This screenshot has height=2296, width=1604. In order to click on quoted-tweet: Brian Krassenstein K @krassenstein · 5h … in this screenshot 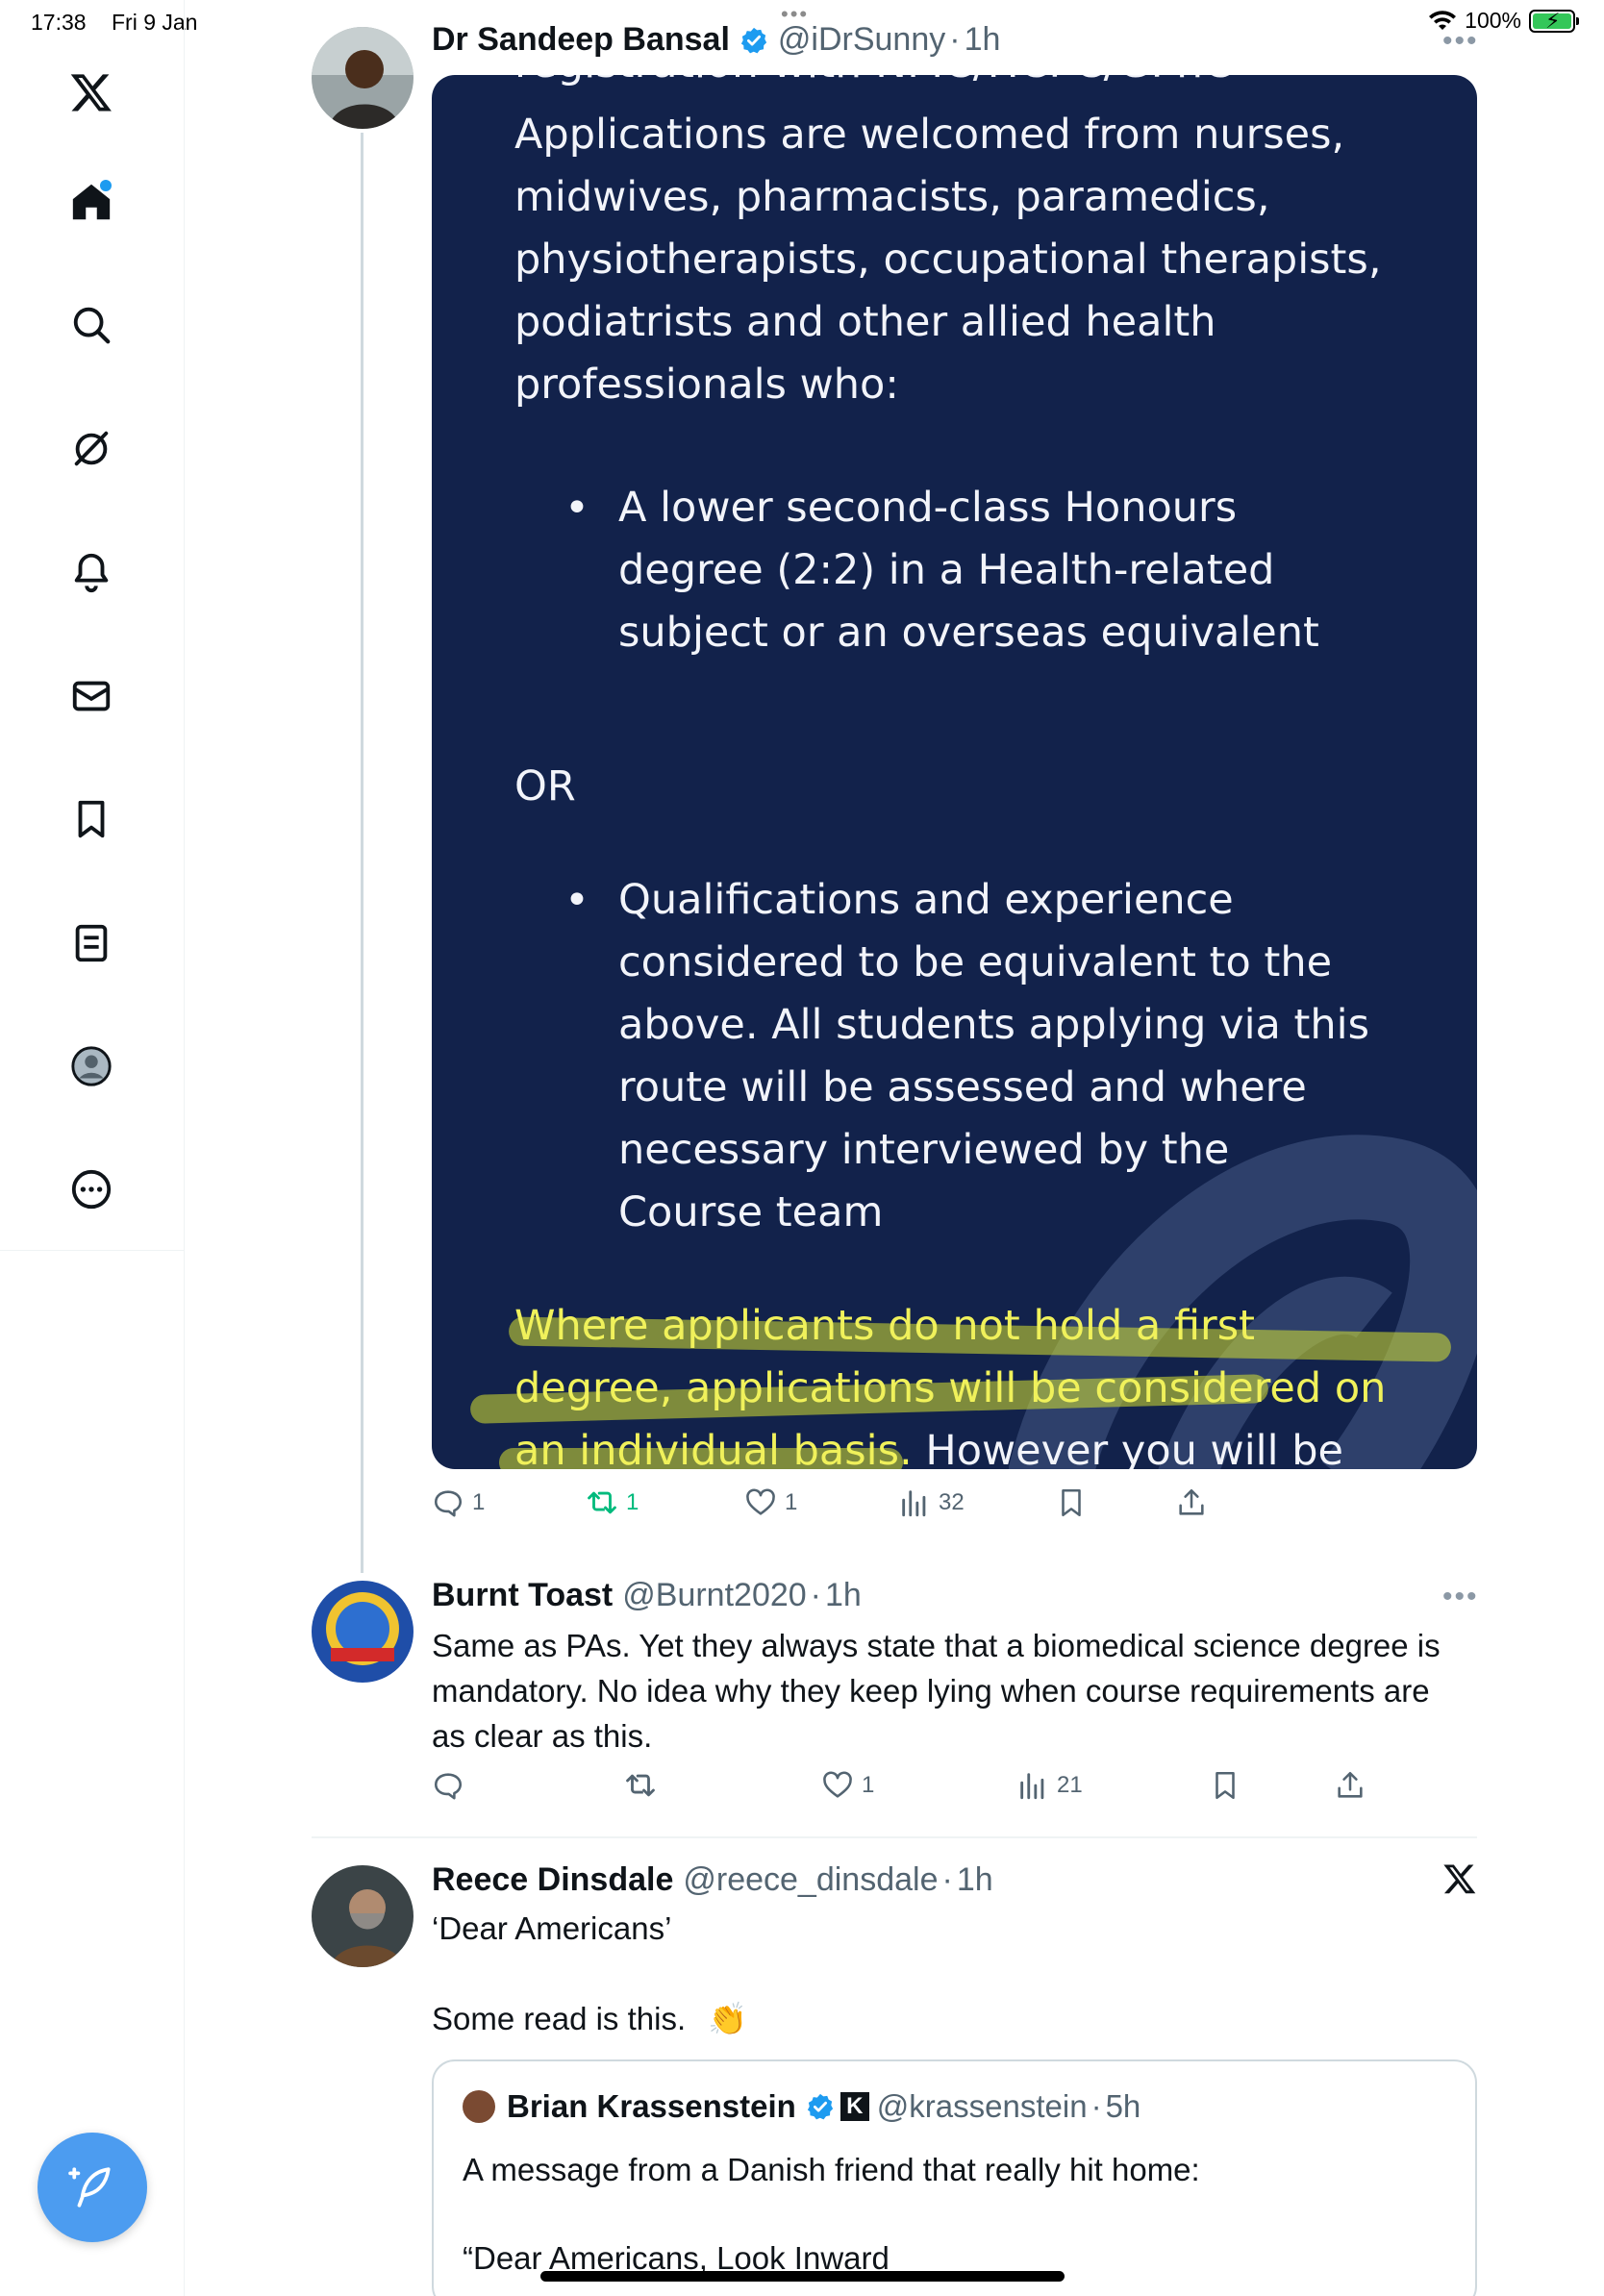, I will do `click(954, 2177)`.